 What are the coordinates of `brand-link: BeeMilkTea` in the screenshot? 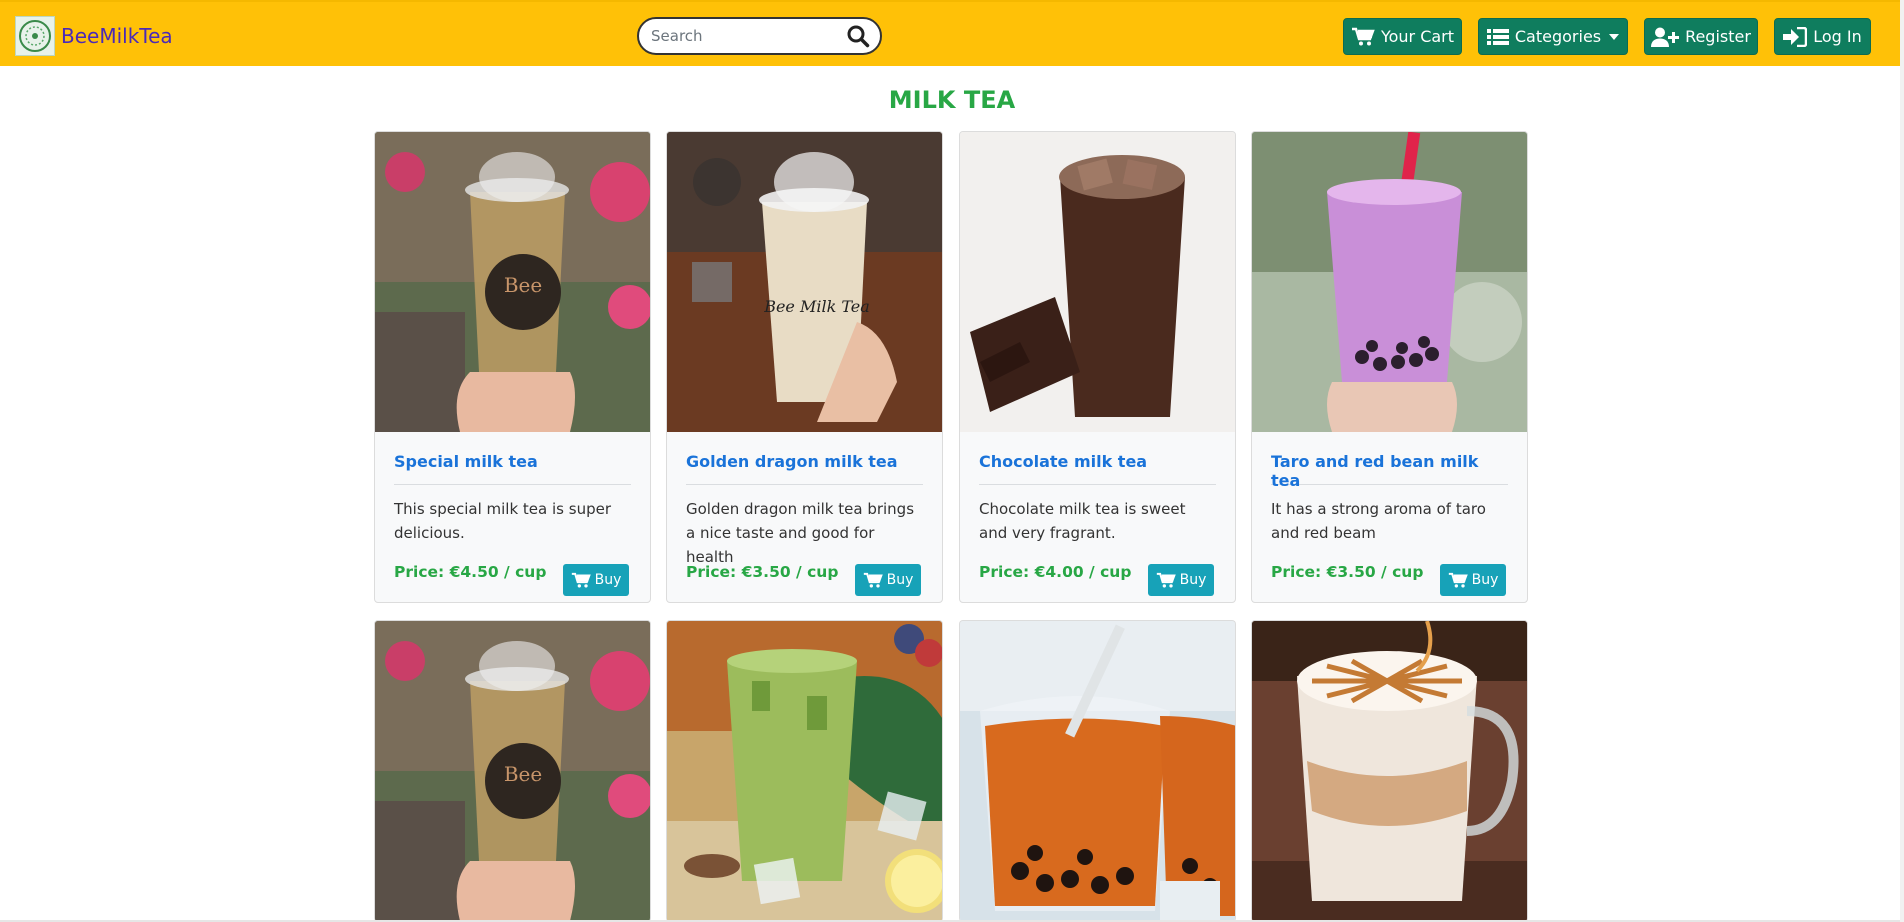 It's located at (94, 36).